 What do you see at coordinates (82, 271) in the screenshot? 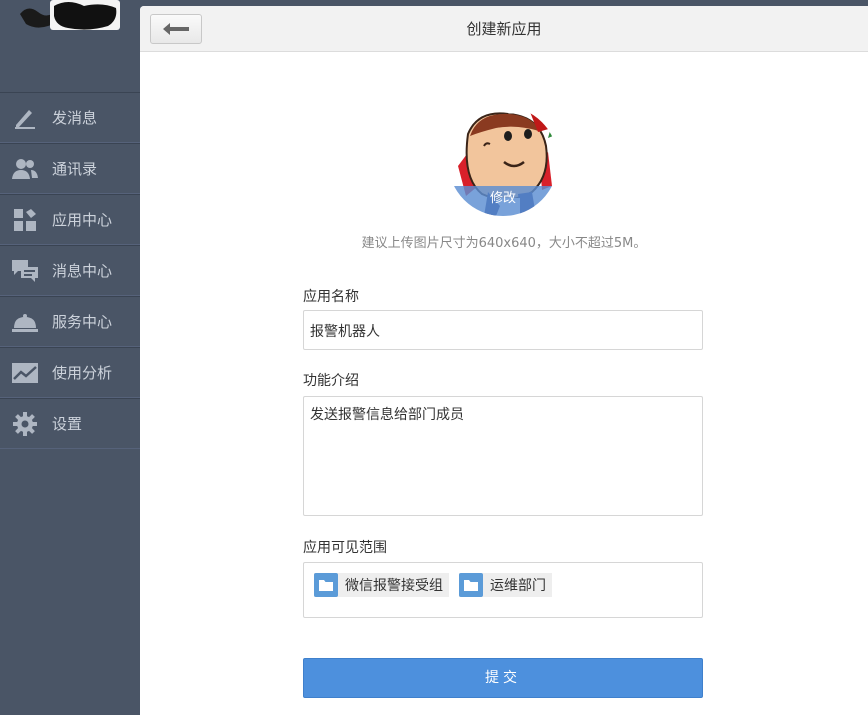
I see `sidebar-item-label: 消息中心` at bounding box center [82, 271].